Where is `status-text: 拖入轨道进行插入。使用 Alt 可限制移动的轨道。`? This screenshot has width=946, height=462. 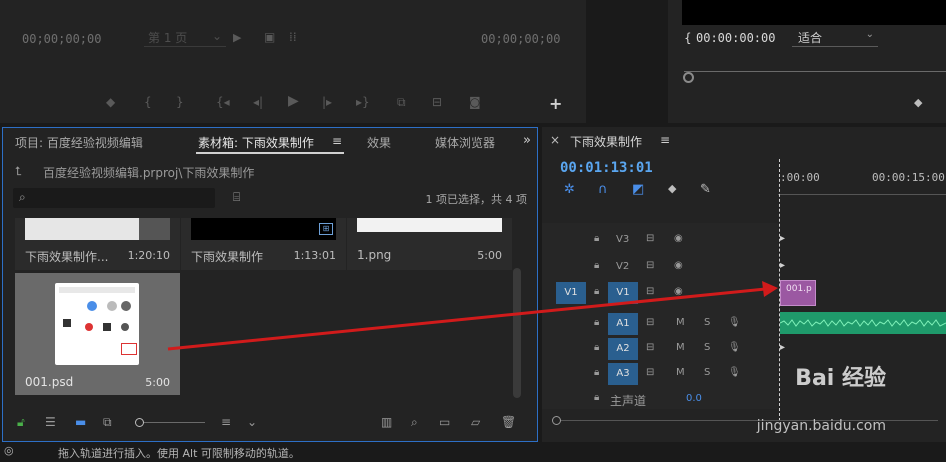
status-text: 拖入轨道进行插入。使用 Alt 可限制移动的轨道。 is located at coordinates (179, 453).